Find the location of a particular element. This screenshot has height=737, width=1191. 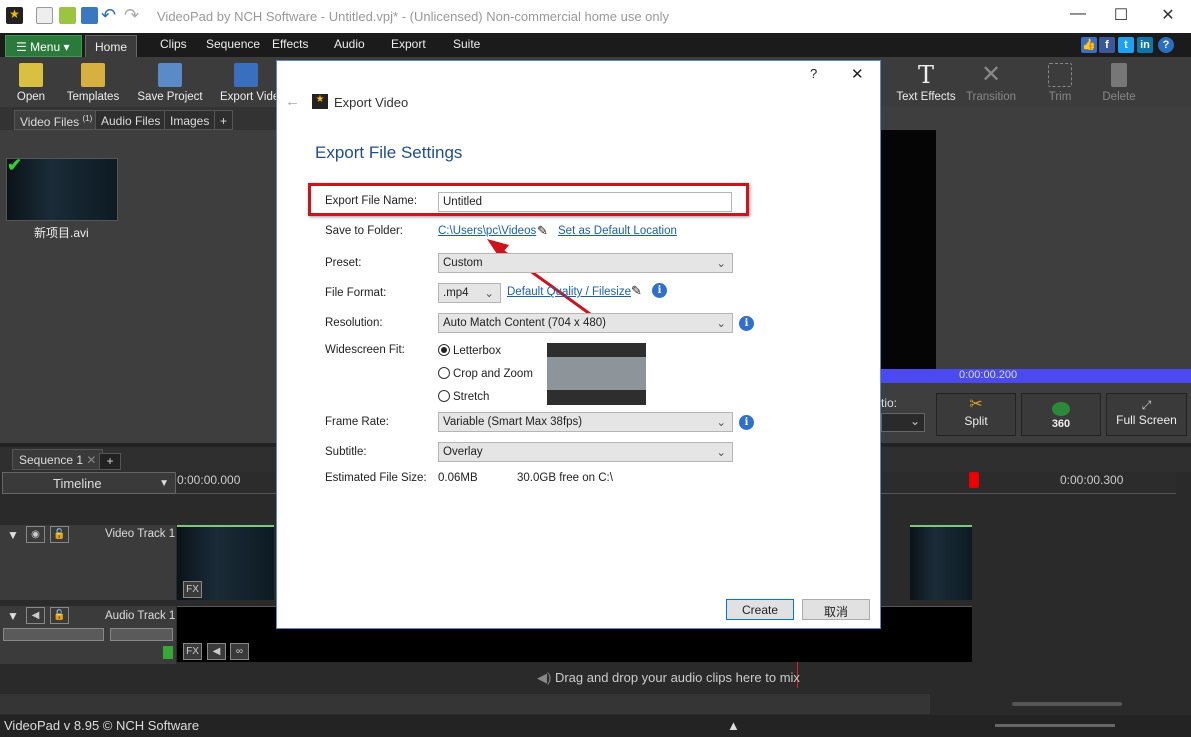

edit-quality-pencil-icon: ✎ is located at coordinates (636, 291).